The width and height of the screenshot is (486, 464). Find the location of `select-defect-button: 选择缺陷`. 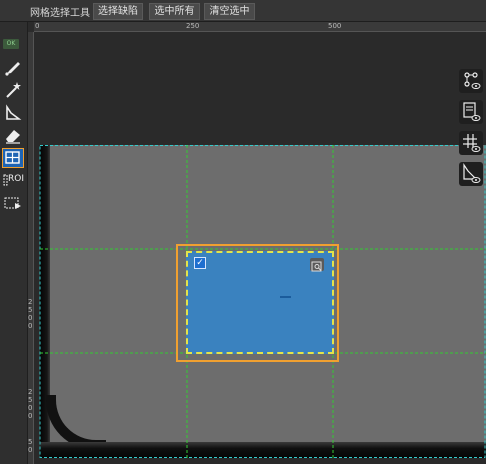

select-defect-button: 选择缺陷 is located at coordinates (118, 11).